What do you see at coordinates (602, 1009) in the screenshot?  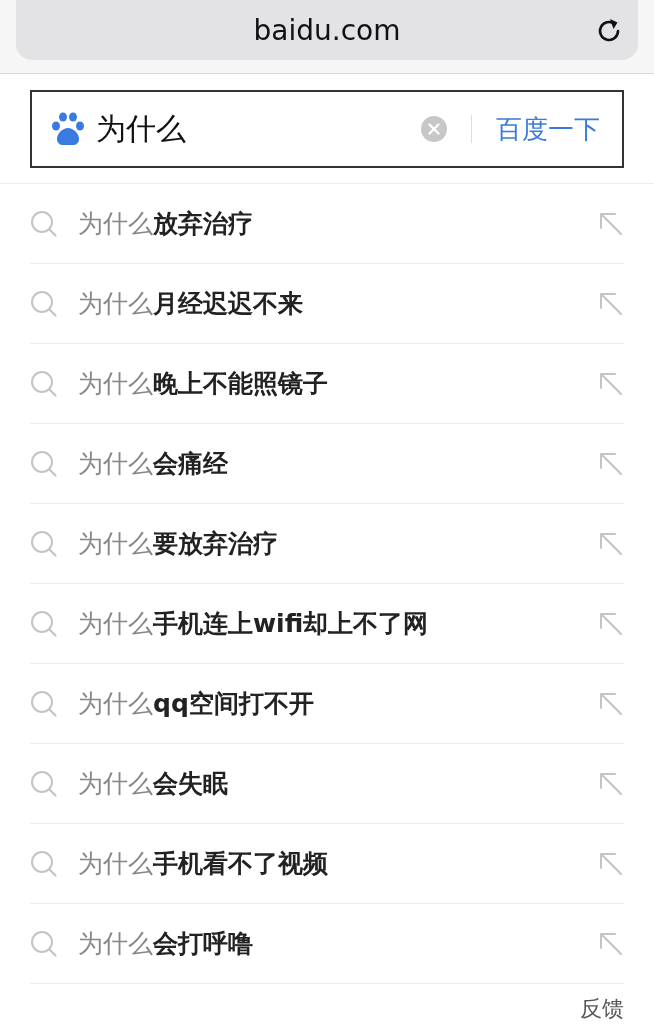 I see `feedback-link: 反馈` at bounding box center [602, 1009].